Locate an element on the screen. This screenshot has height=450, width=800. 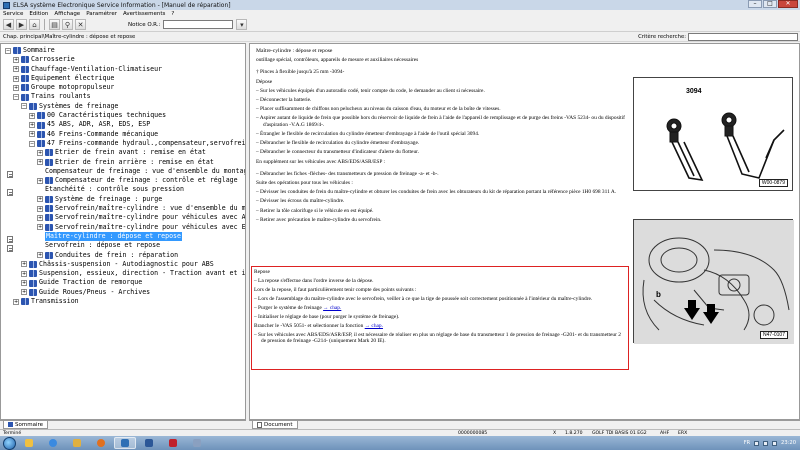
taskbar-app-word is located at coordinates (149, 443).